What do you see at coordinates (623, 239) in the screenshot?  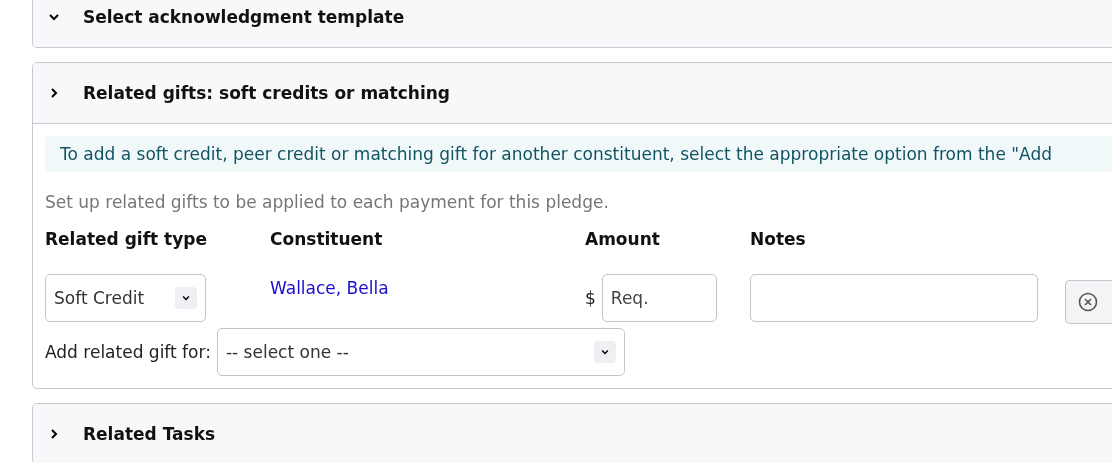 I see `column-header: Amount` at bounding box center [623, 239].